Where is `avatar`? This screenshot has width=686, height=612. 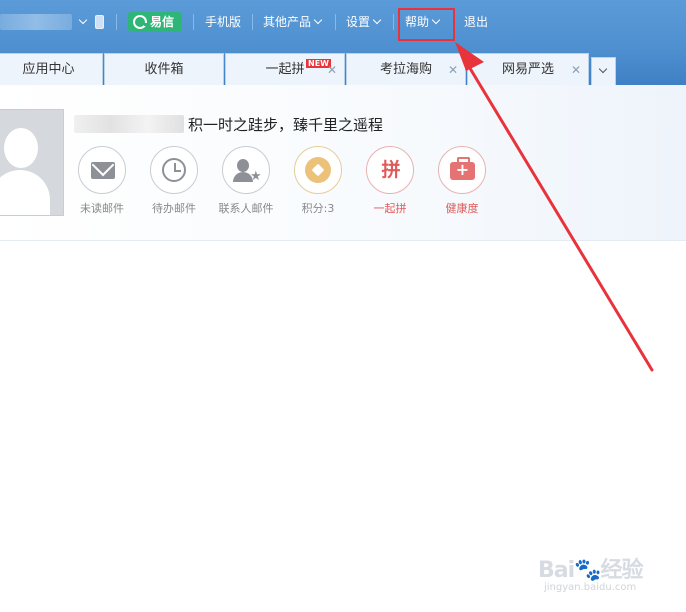
avatar is located at coordinates (32, 162).